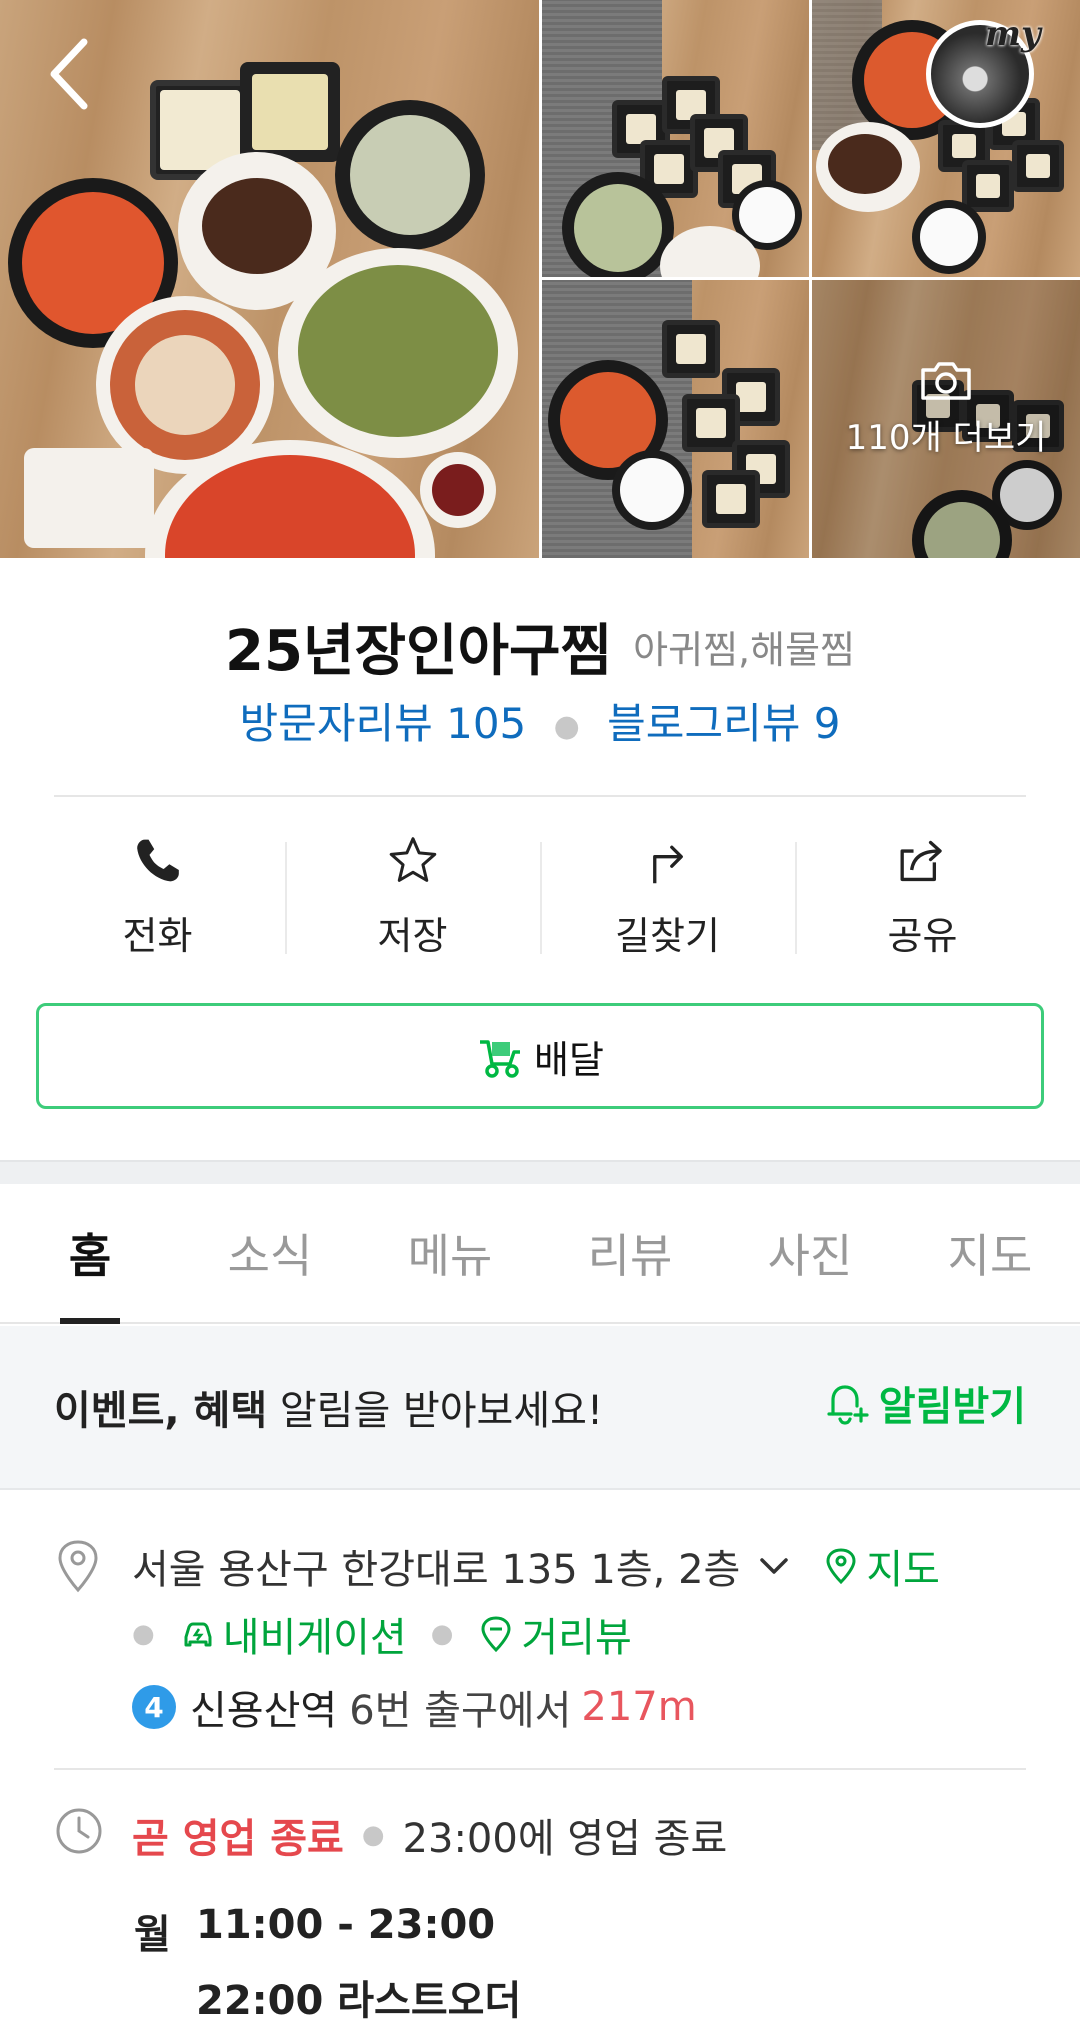  I want to click on phone-icon, so click(157, 860).